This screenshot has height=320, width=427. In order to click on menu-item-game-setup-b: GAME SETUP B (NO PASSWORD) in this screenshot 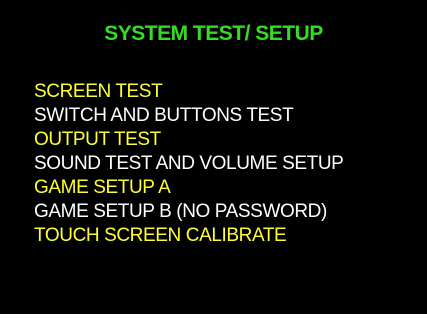, I will do `click(188, 212)`.